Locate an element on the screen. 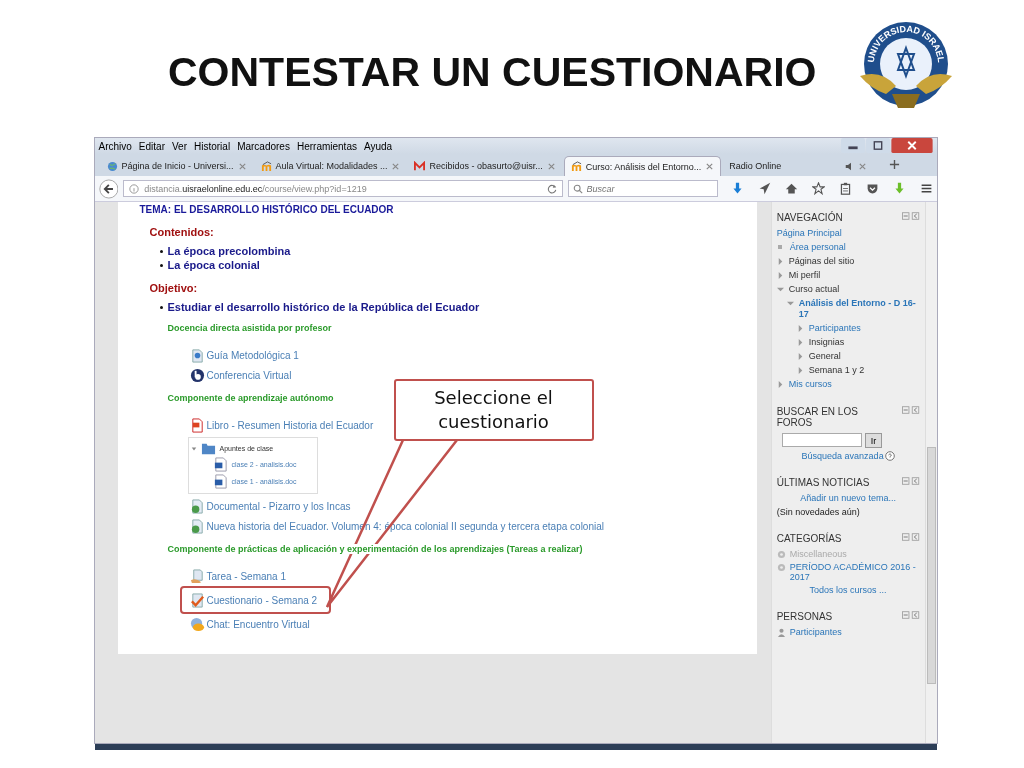 Image resolution: width=1024 pixels, height=768 pixels. pdf-icon is located at coordinates (197, 425).